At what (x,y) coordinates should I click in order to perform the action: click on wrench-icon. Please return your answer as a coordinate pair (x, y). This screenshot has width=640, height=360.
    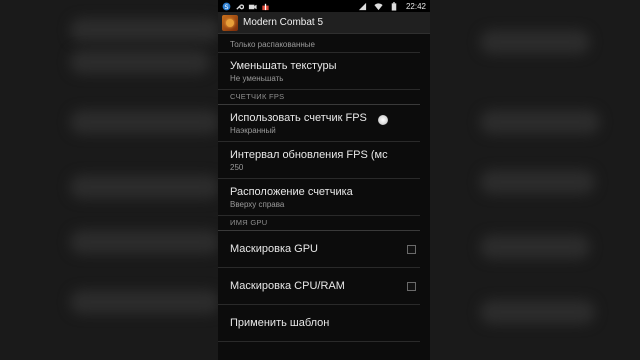
    Looking at the image, I should click on (239, 6).